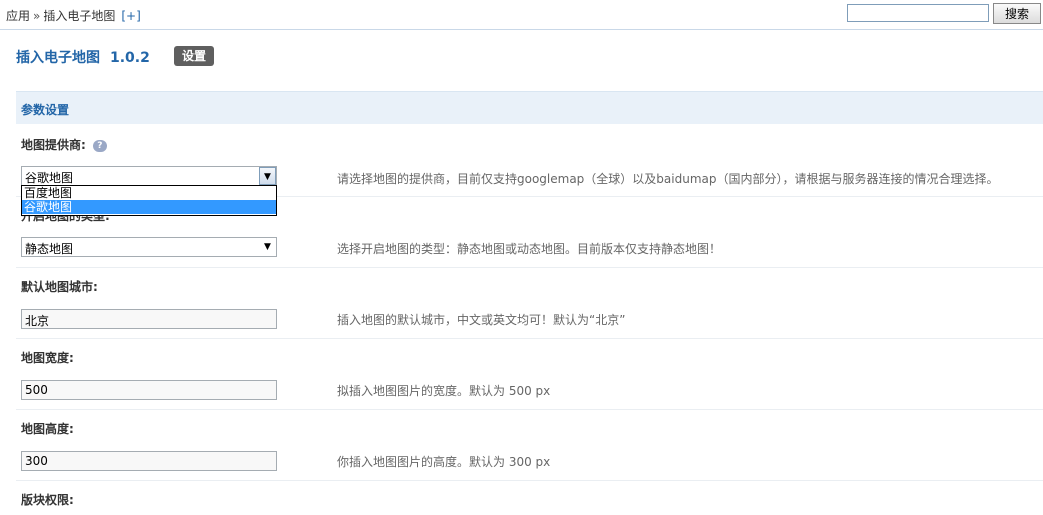 The height and width of the screenshot is (515, 1043). Describe the element at coordinates (47, 500) in the screenshot. I see `permission-label: 版块权限:` at that location.